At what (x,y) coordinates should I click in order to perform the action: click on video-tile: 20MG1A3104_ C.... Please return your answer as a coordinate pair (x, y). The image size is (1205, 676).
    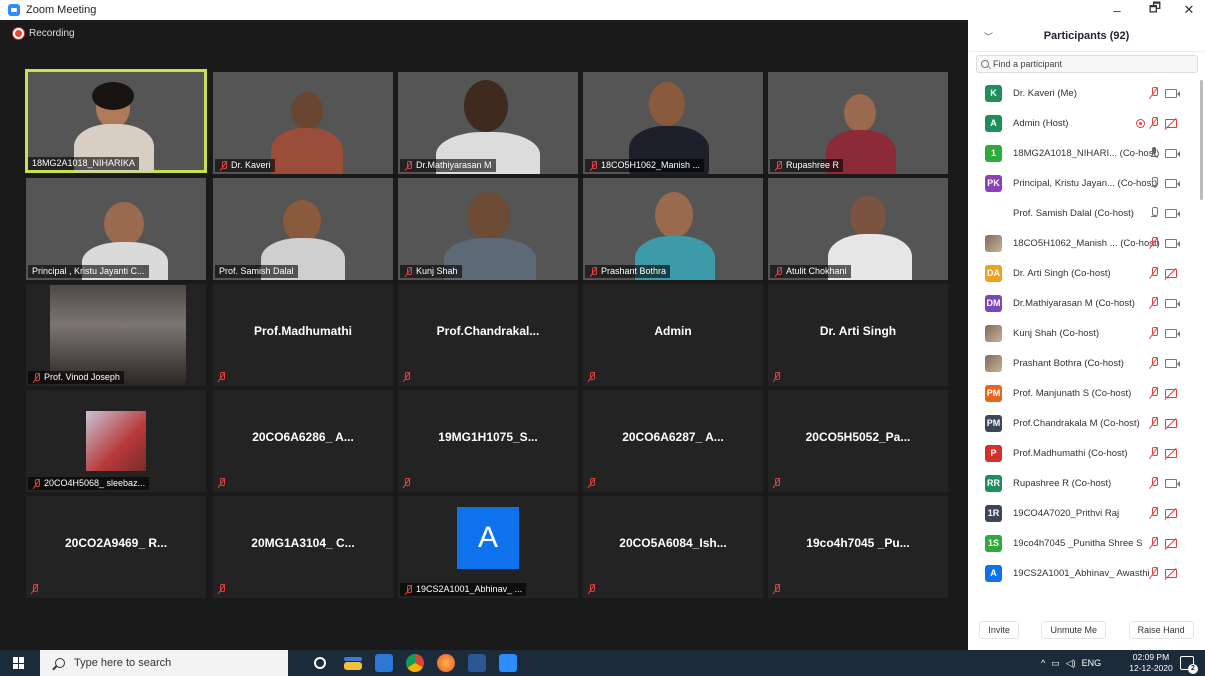
    Looking at the image, I should click on (303, 547).